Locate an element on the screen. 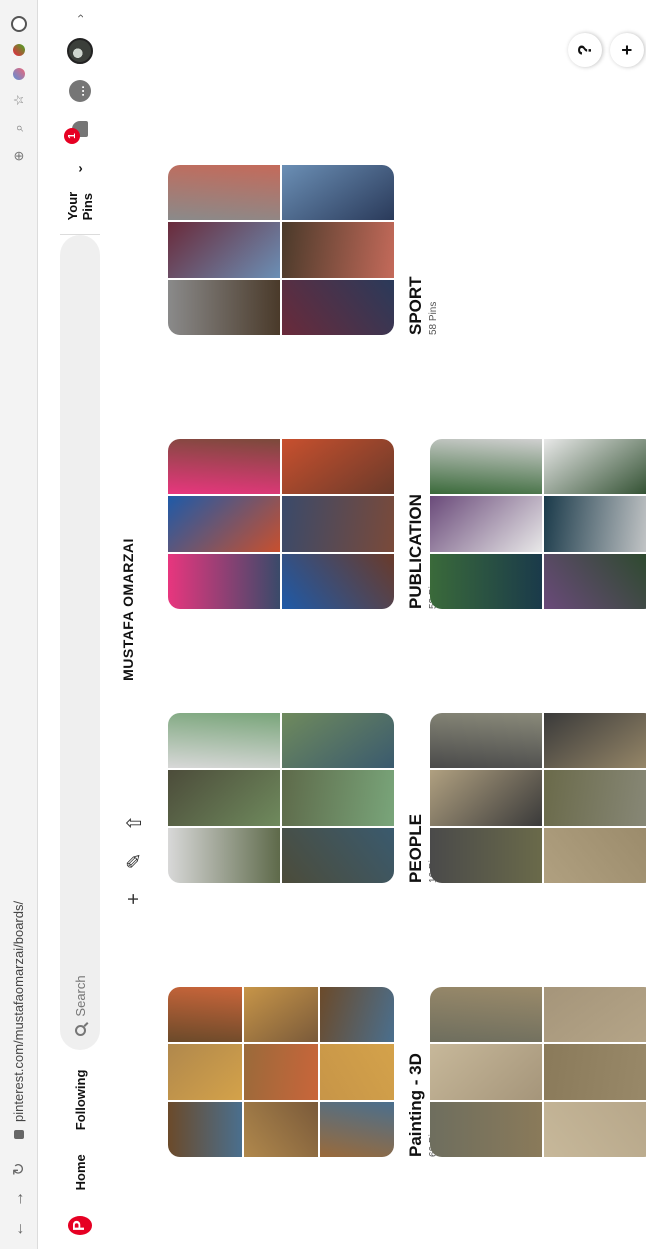 Image resolution: width=646 pixels, height=1249 pixels. chevron-down-icon: › is located at coordinates (80, 168).